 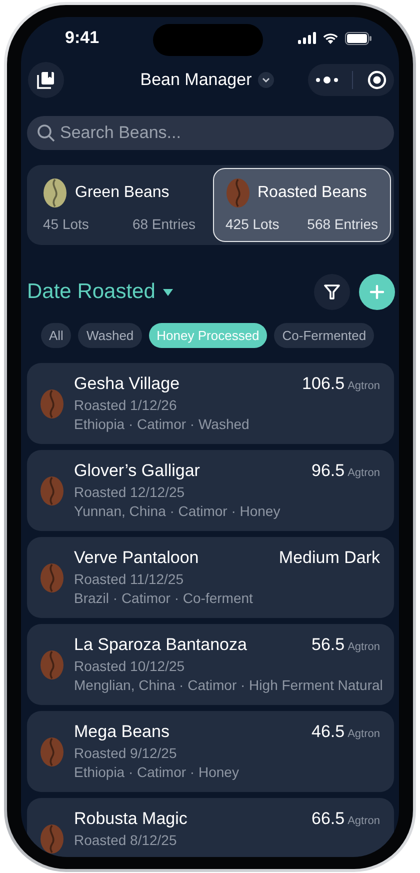 I want to click on record-icon, so click(x=377, y=80).